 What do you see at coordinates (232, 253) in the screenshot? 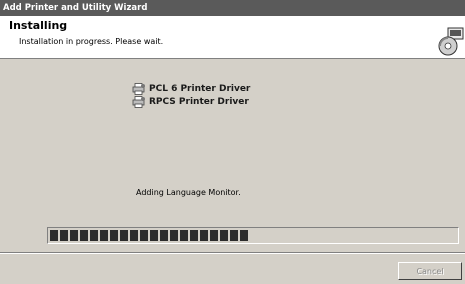
I see `footer-divider` at bounding box center [232, 253].